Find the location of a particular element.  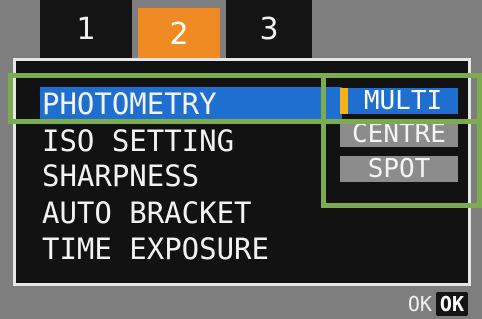

menu-item-photometry: PHOTOMETRY is located at coordinates (191, 104).